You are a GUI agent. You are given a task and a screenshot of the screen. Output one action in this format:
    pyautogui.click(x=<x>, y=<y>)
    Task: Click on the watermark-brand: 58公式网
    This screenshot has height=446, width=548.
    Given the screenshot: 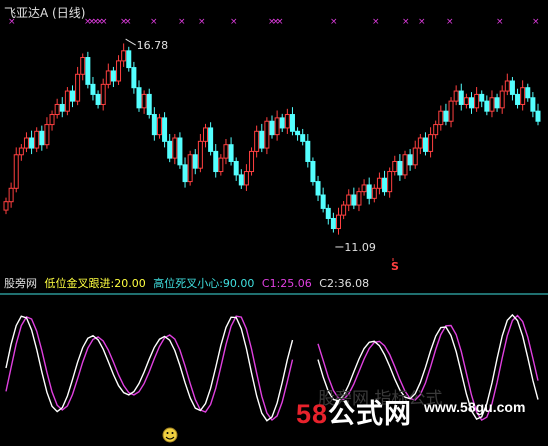 What is the action you would take?
    pyautogui.click(x=354, y=411)
    